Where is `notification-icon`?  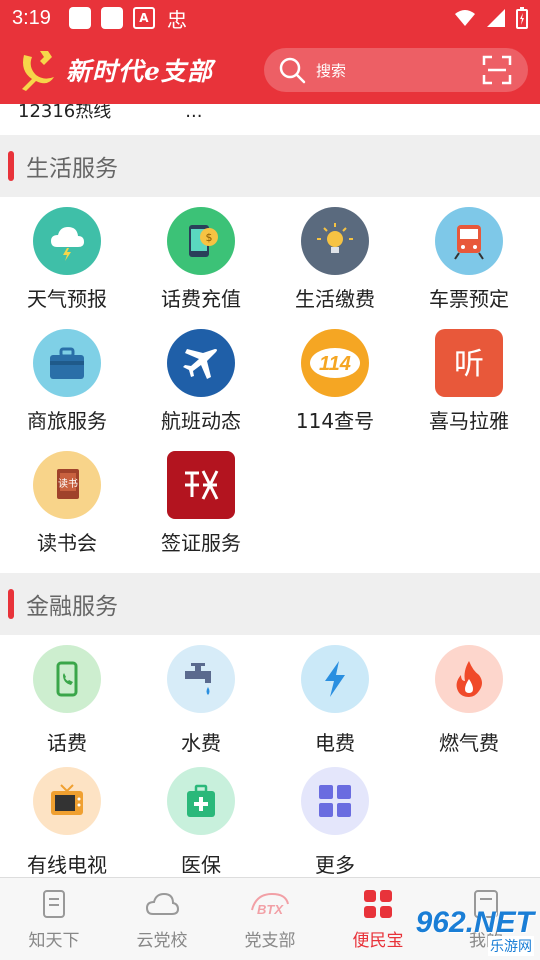
notification-icon is located at coordinates (79, 18).